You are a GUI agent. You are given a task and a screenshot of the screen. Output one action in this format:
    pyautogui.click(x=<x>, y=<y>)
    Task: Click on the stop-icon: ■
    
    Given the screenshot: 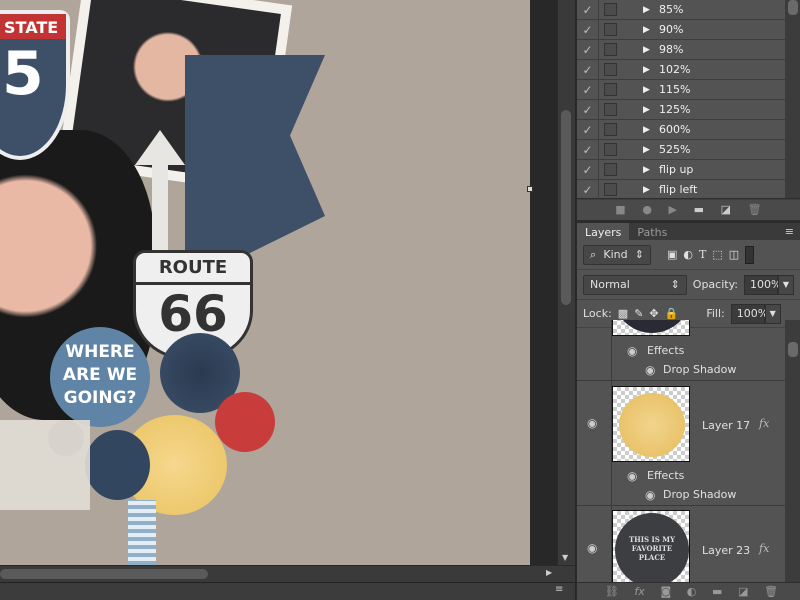 What is the action you would take?
    pyautogui.click(x=620, y=209)
    